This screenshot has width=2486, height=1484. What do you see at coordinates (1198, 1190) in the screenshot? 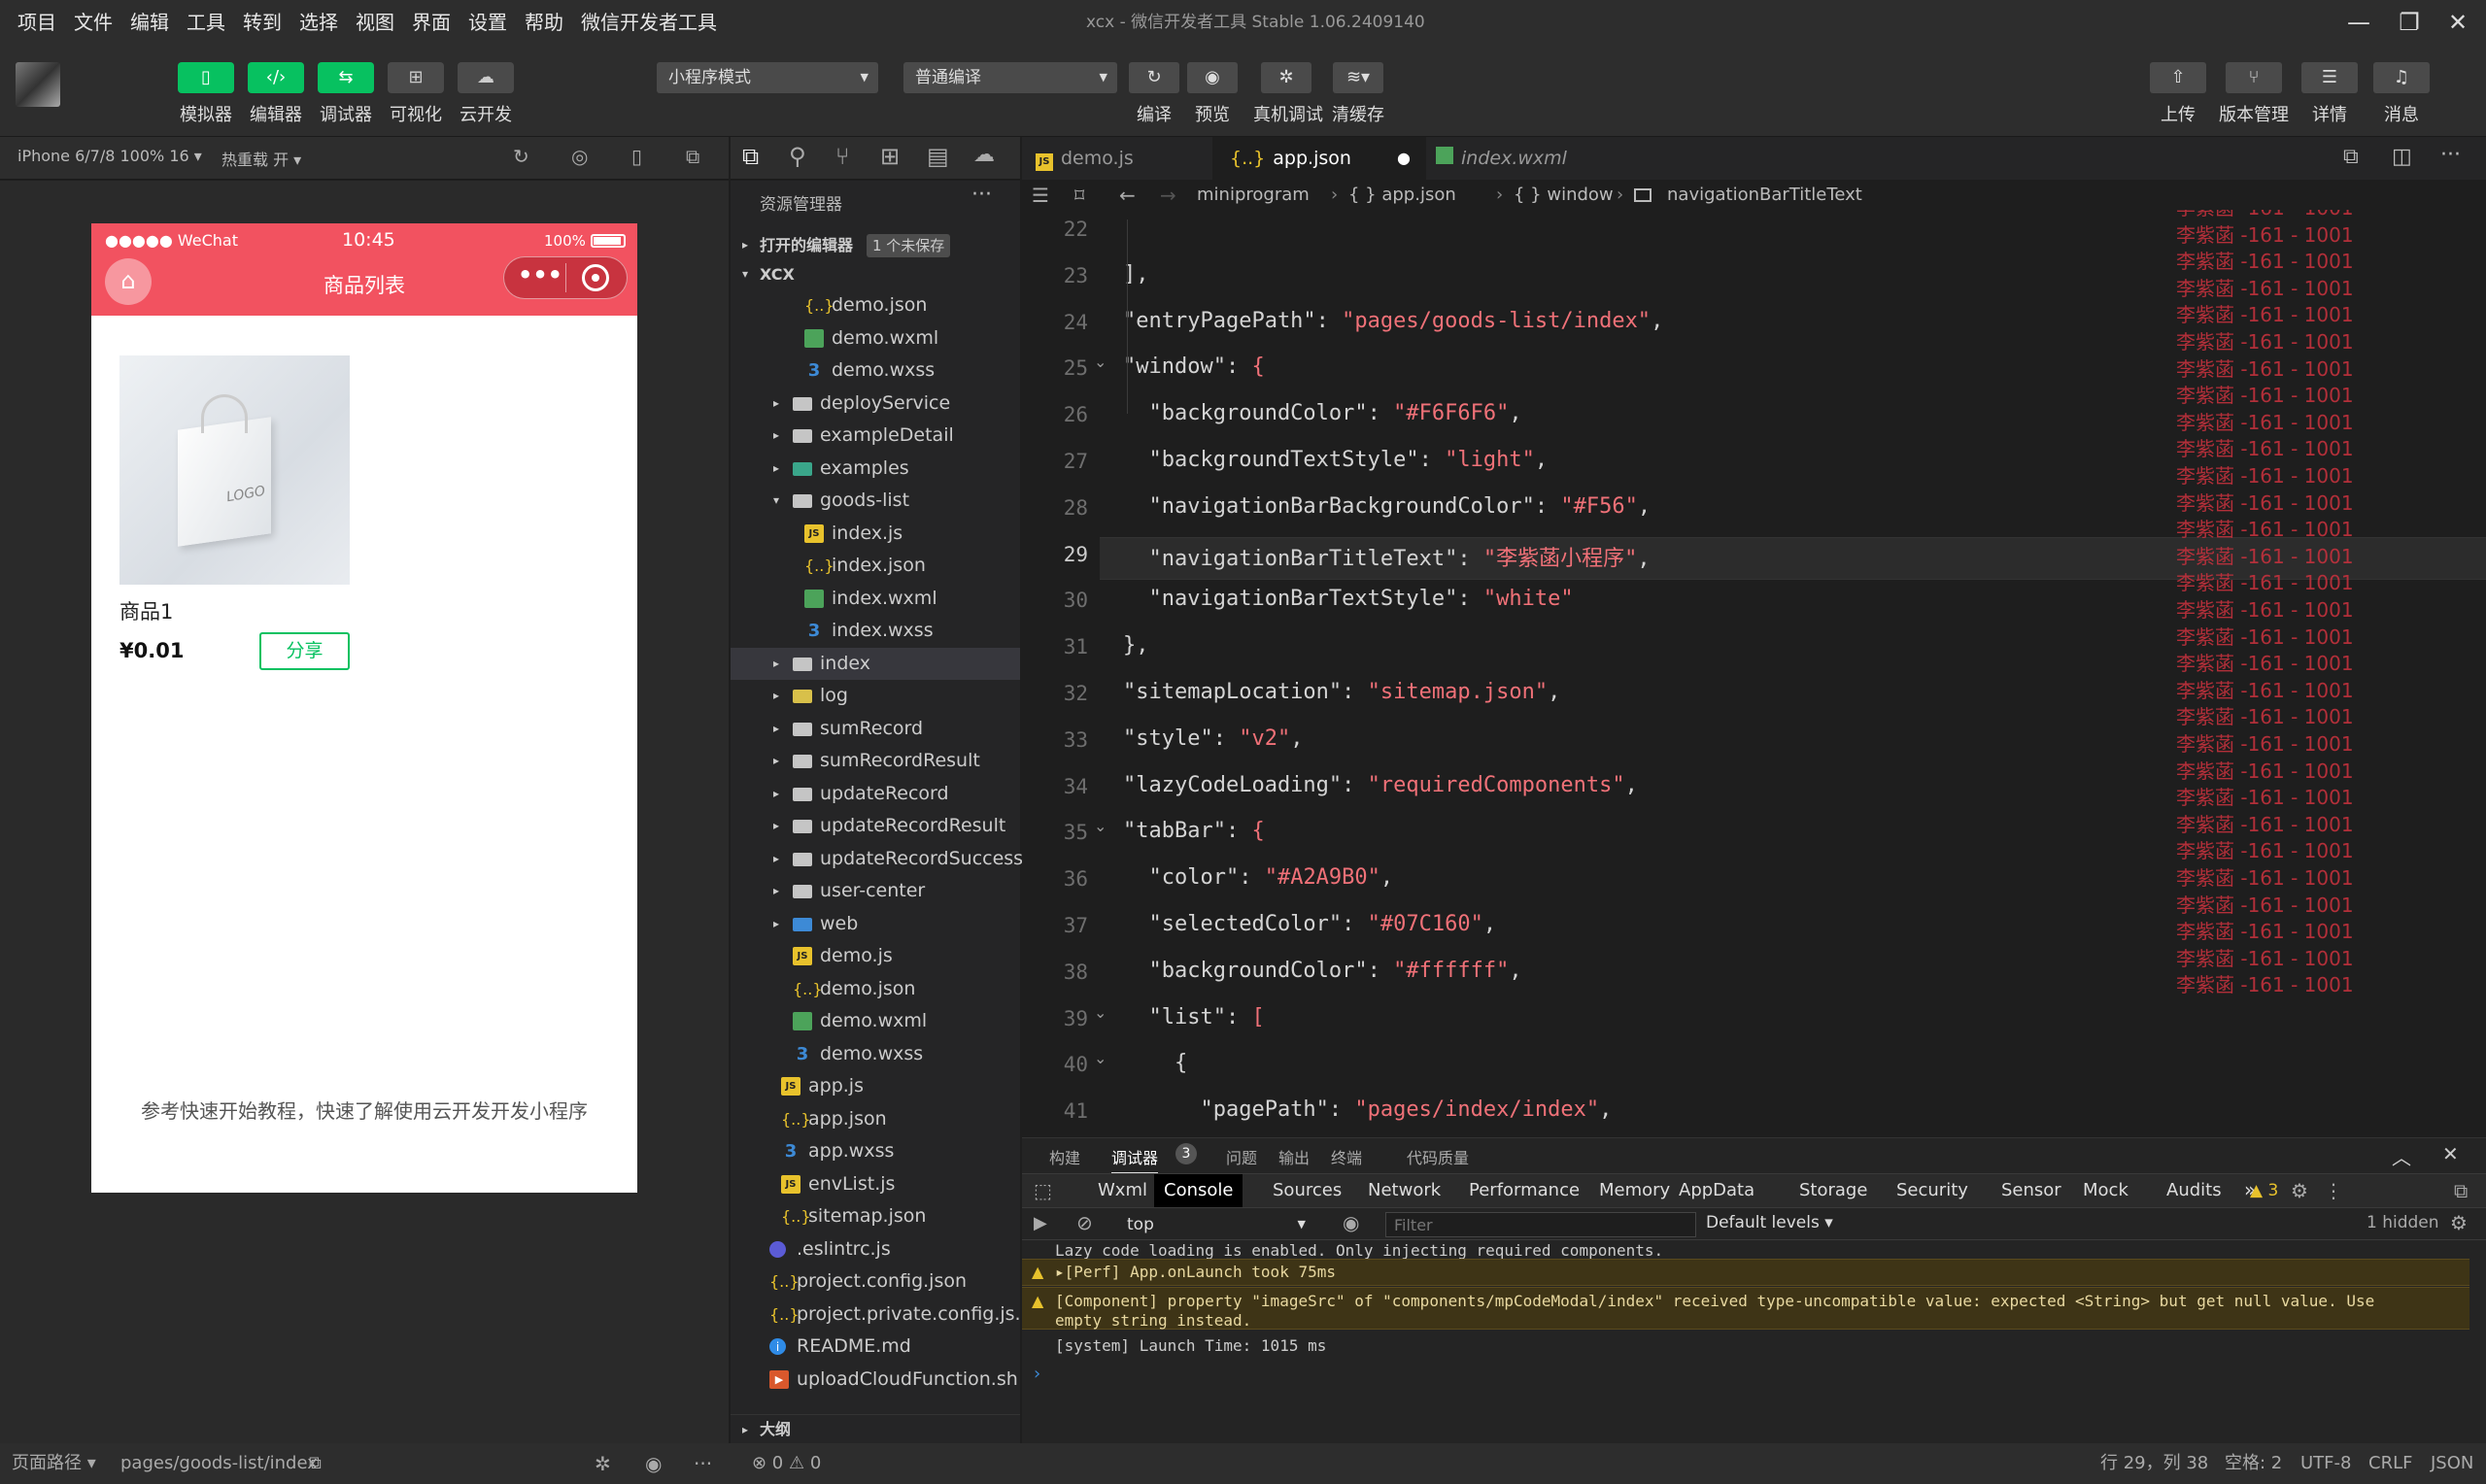
I see `panel-tab: Console` at bounding box center [1198, 1190].